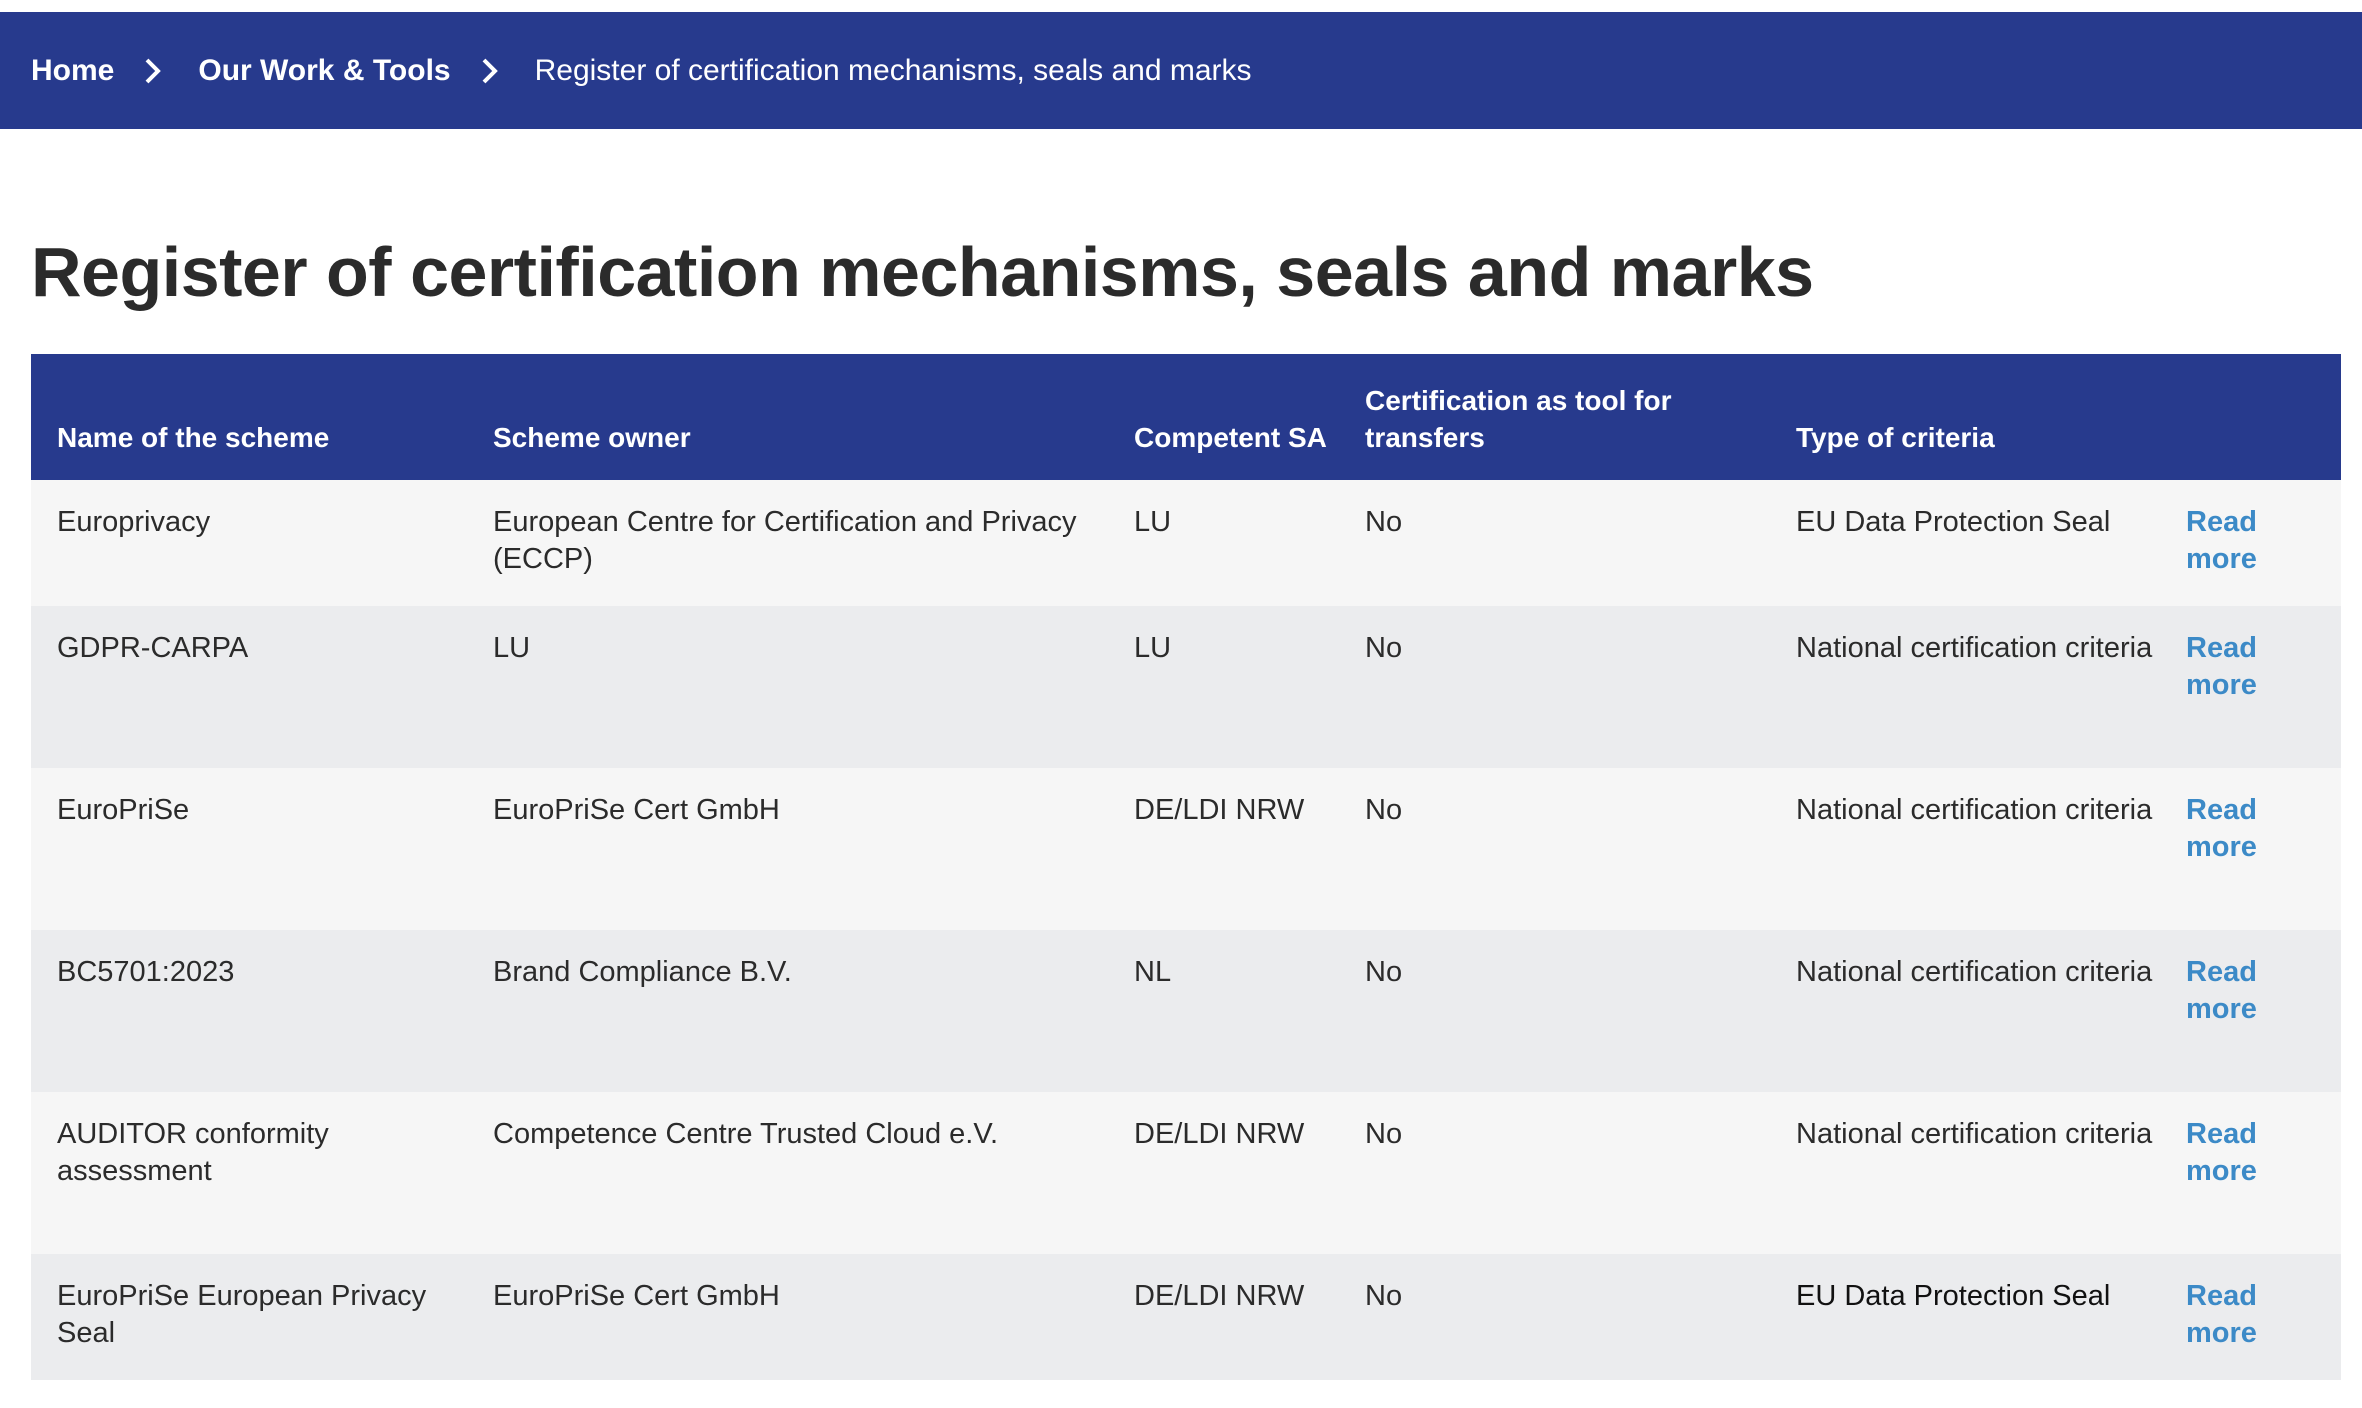 This screenshot has height=1408, width=2362. Describe the element at coordinates (72, 71) in the screenshot. I see `breadcrumb-home-link: Home` at that location.